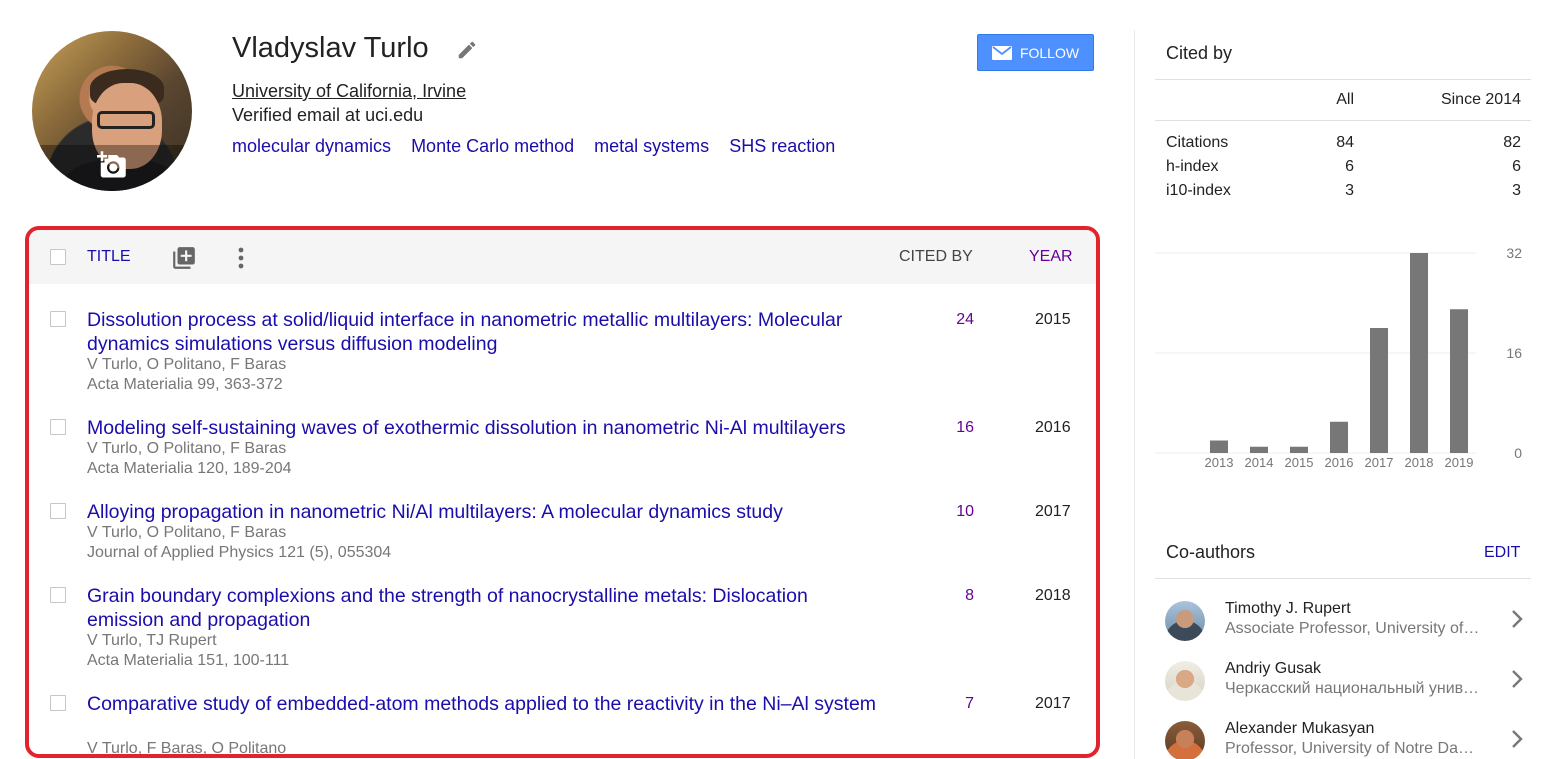  What do you see at coordinates (126, 120) in the screenshot?
I see `photo-glasses` at bounding box center [126, 120].